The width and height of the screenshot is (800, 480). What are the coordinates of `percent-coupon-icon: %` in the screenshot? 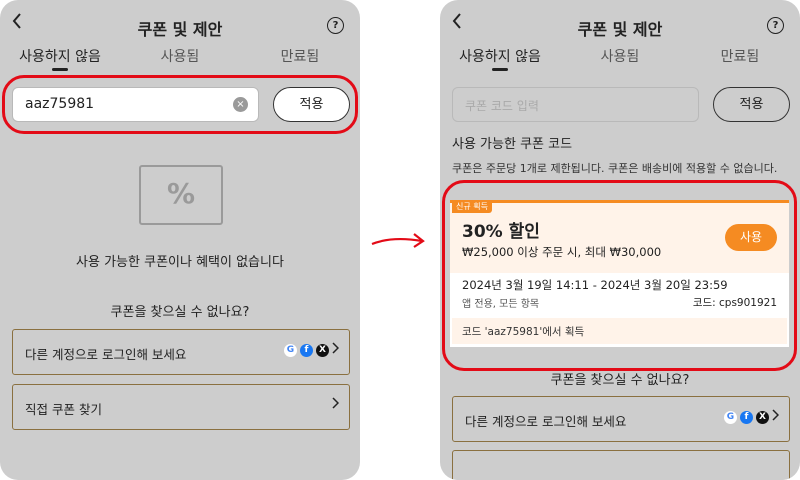 It's located at (181, 195).